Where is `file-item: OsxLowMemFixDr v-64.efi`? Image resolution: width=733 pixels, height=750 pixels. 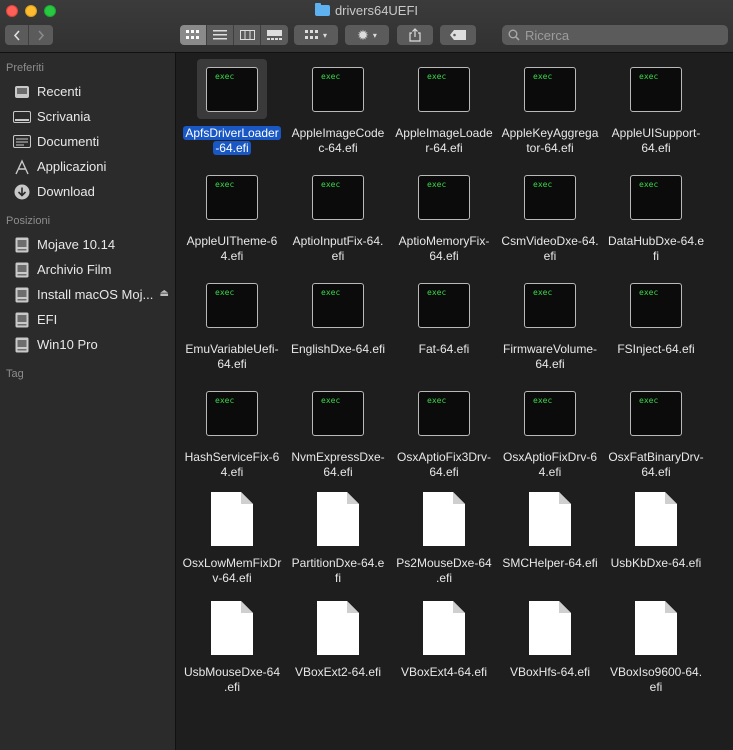 file-item: OsxLowMemFixDr v-64.efi is located at coordinates (232, 537).